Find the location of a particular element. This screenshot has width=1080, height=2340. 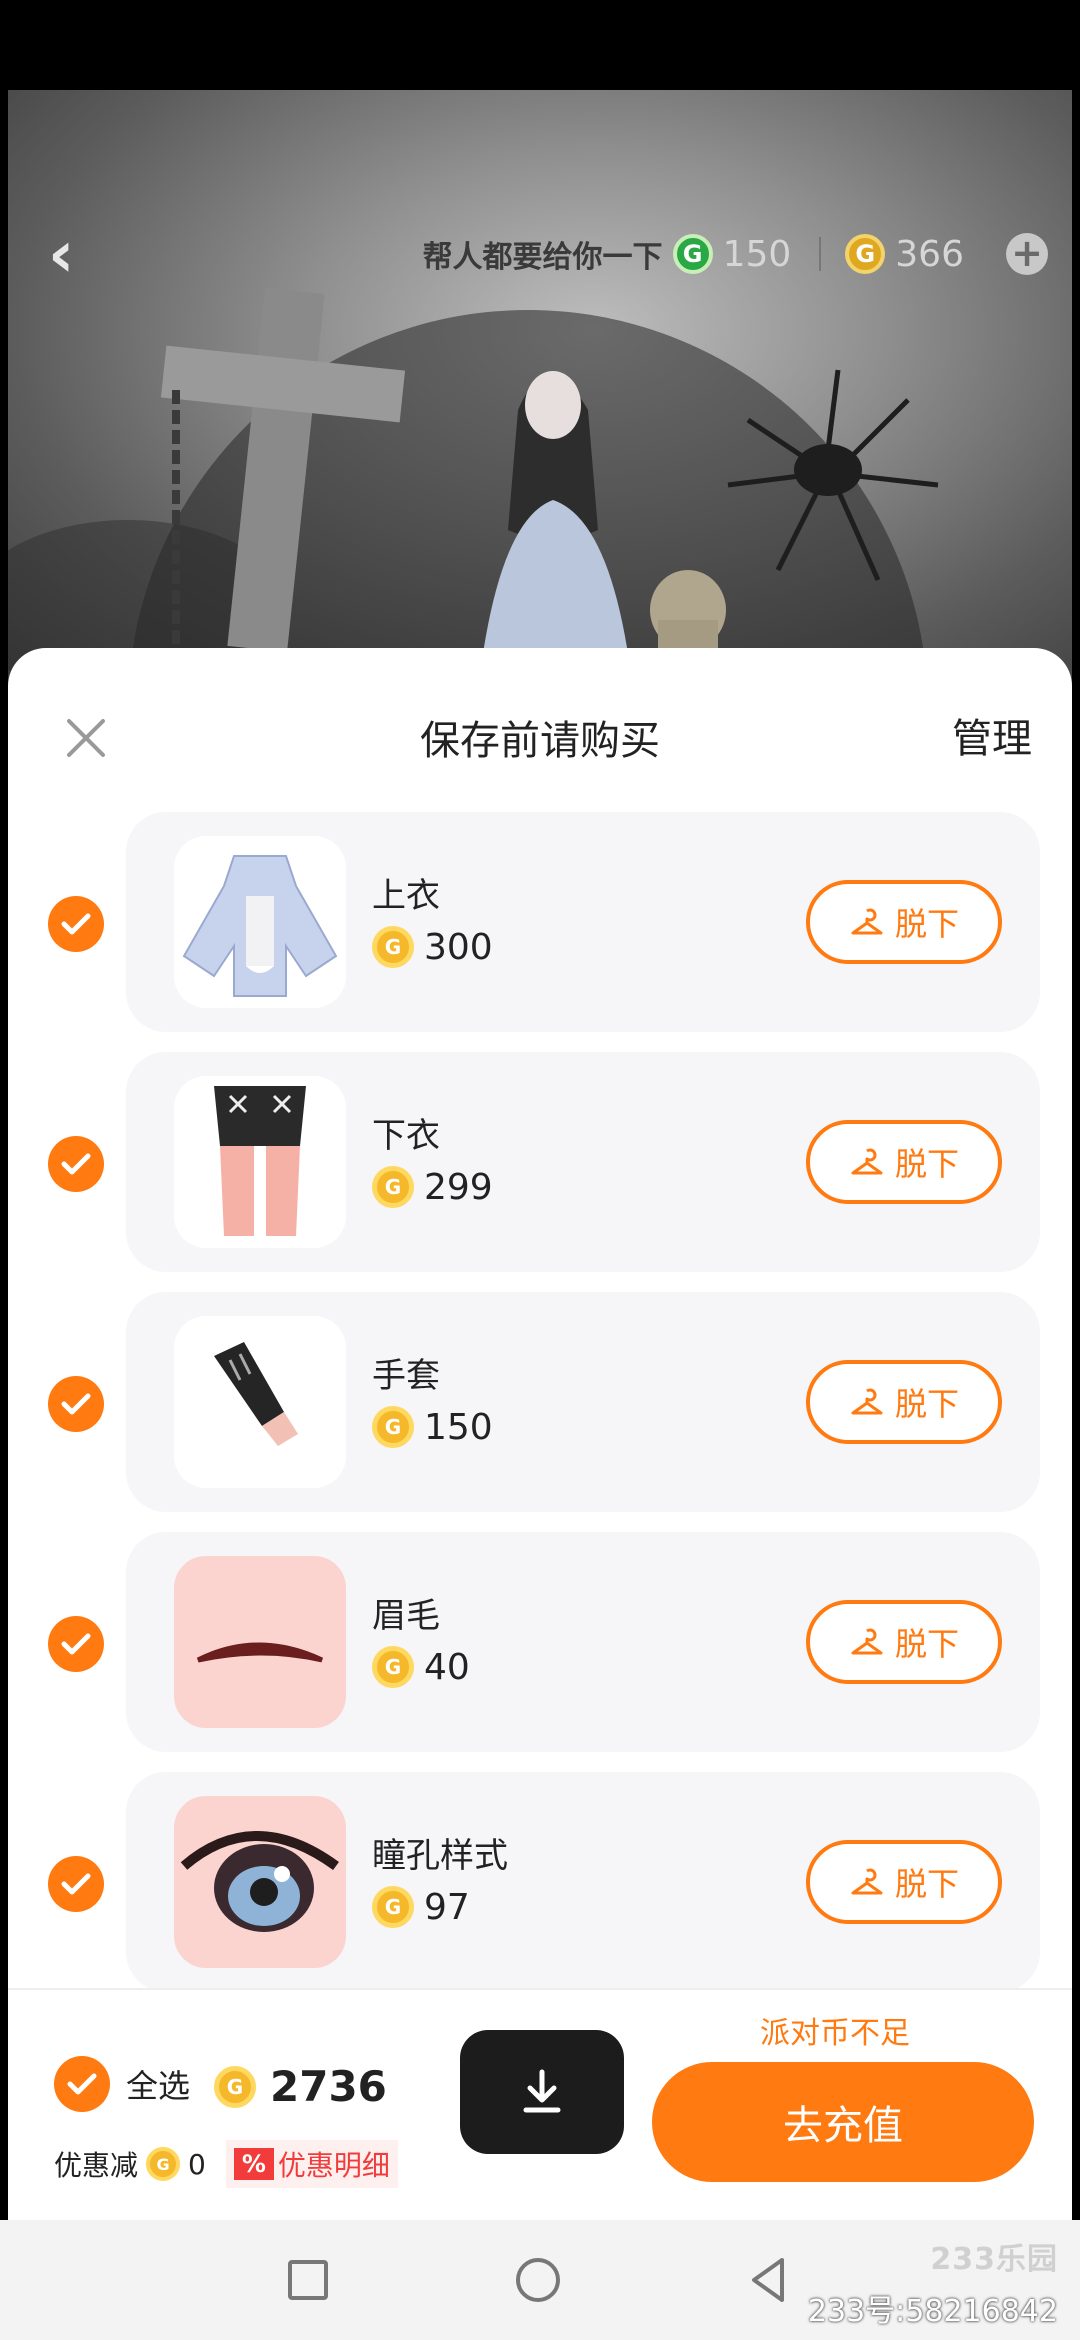

item-price: G 300 is located at coordinates (432, 947).